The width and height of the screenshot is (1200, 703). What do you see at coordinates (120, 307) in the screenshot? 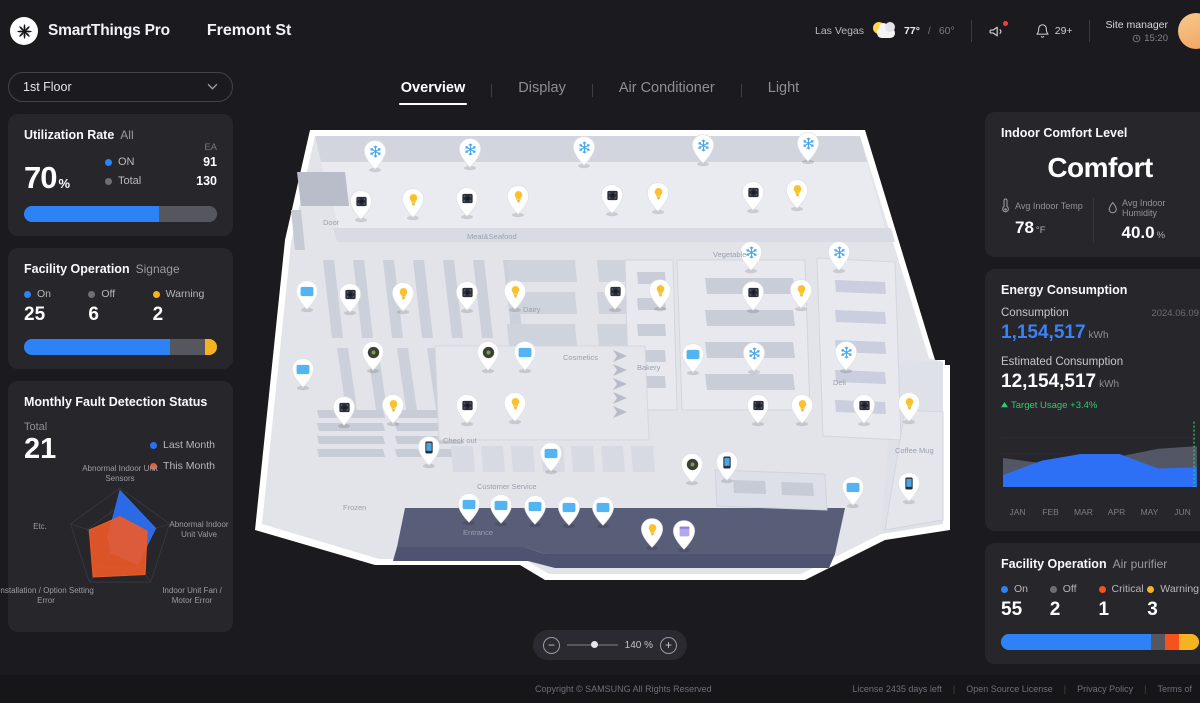
I see `signage-legend: On 25 Off 6 Warning 2` at bounding box center [120, 307].